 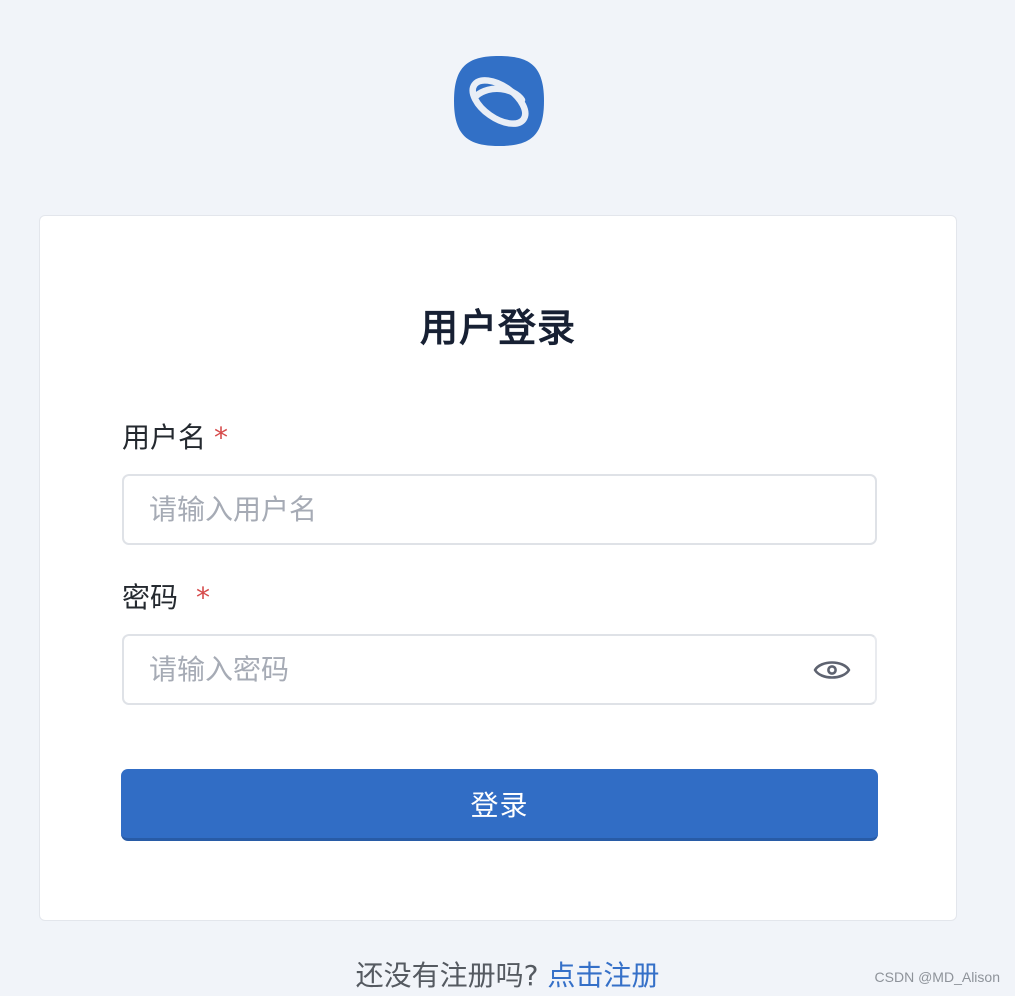 I want to click on register-link: 点击注册, so click(x=603, y=975).